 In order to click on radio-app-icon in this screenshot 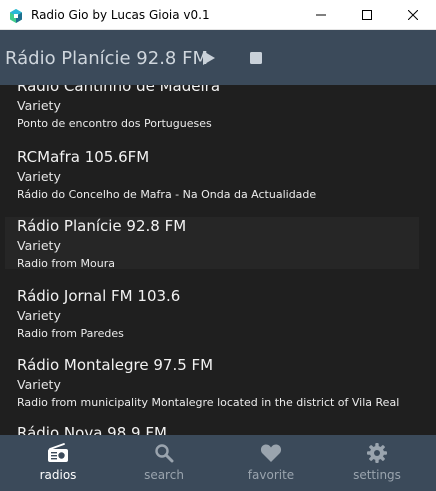, I will do `click(16, 15)`.